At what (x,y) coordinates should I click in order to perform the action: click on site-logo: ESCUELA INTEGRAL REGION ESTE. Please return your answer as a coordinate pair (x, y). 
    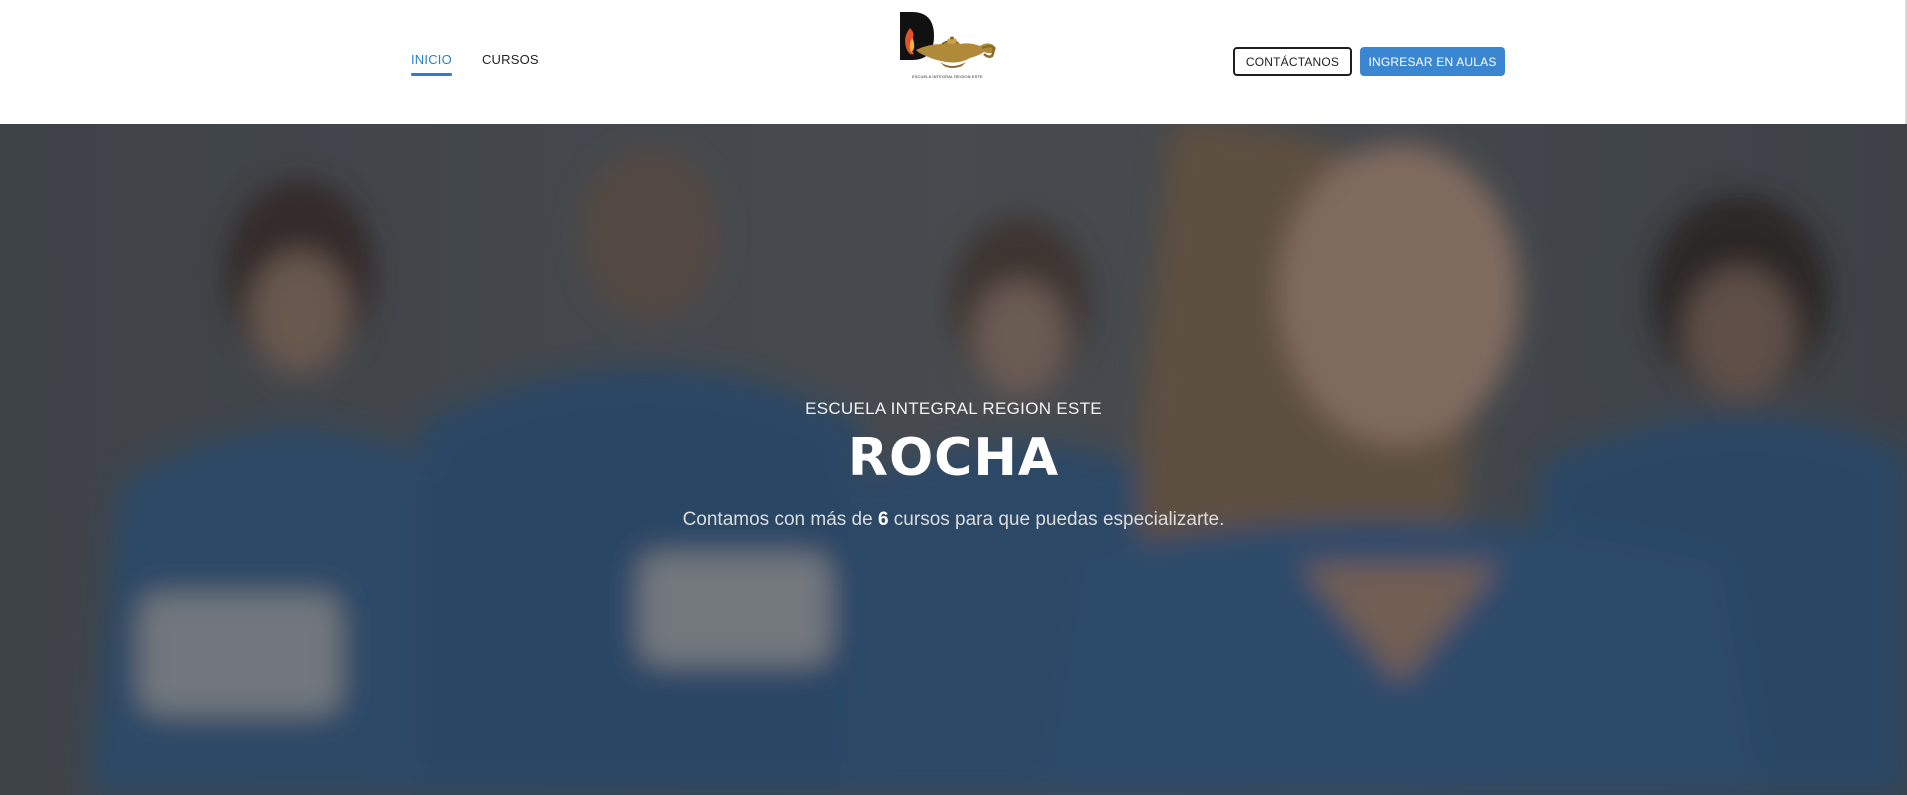
    Looking at the image, I should click on (950, 47).